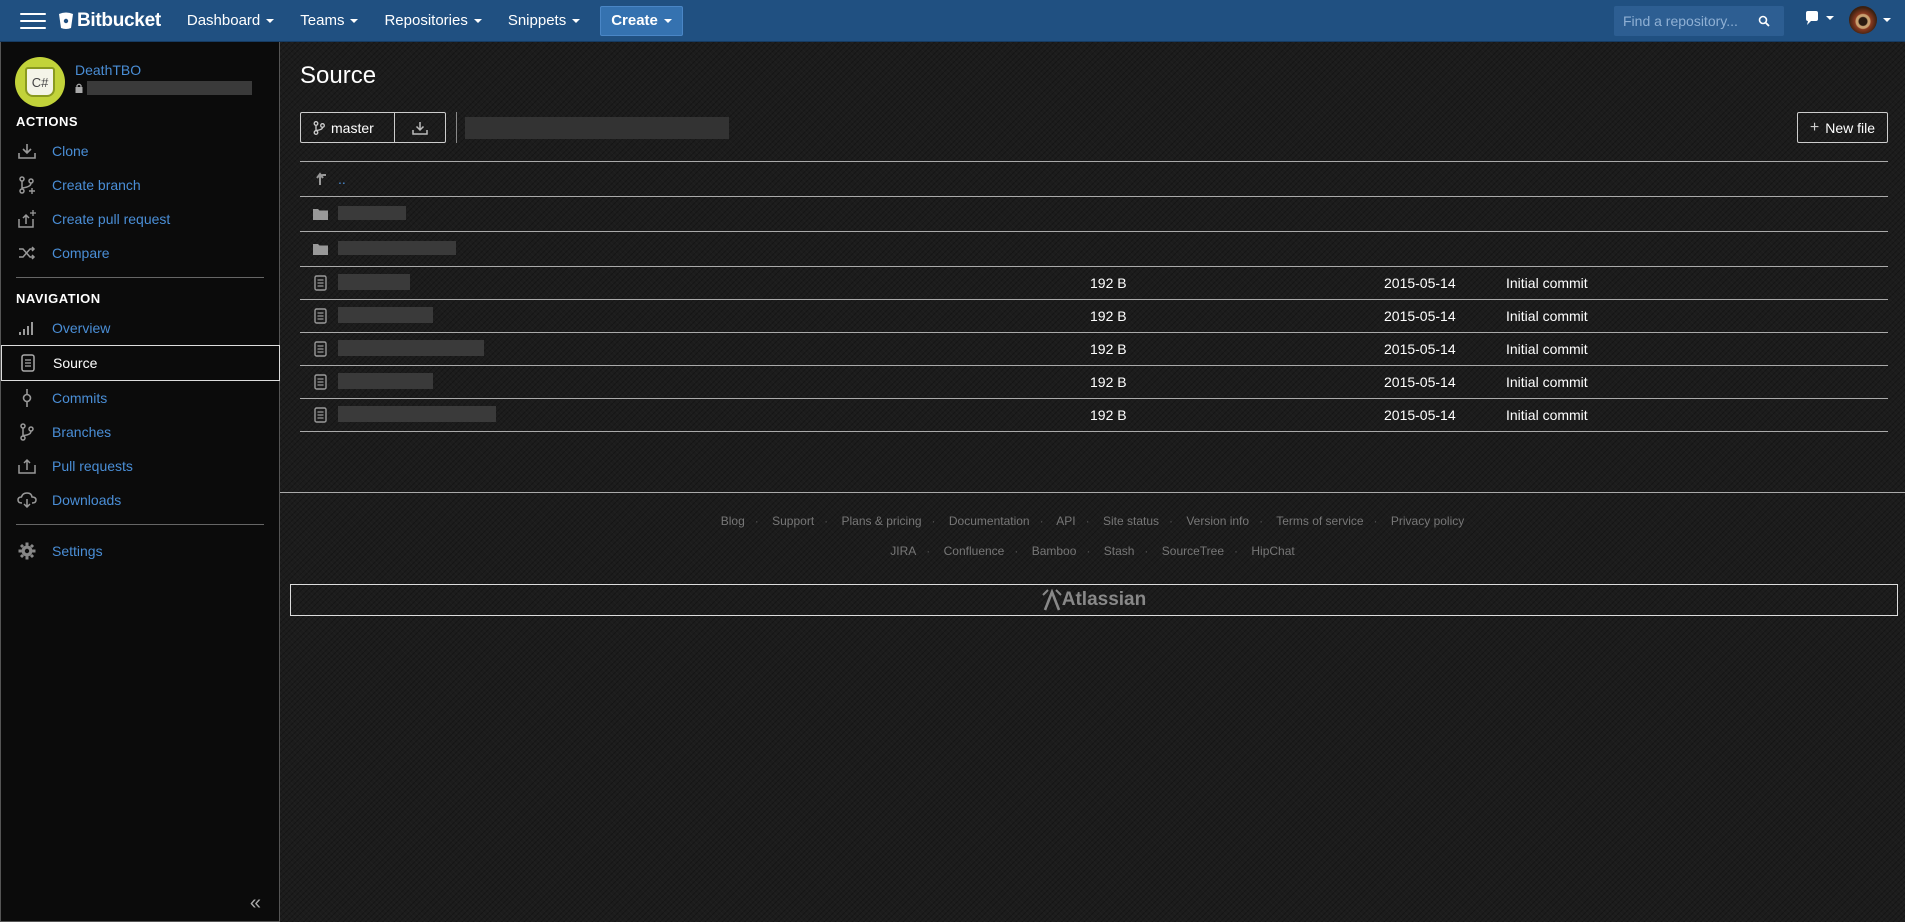 Image resolution: width=1905 pixels, height=922 pixels. Describe the element at coordinates (33, 21) in the screenshot. I see `hamburger-menu-icon` at that location.